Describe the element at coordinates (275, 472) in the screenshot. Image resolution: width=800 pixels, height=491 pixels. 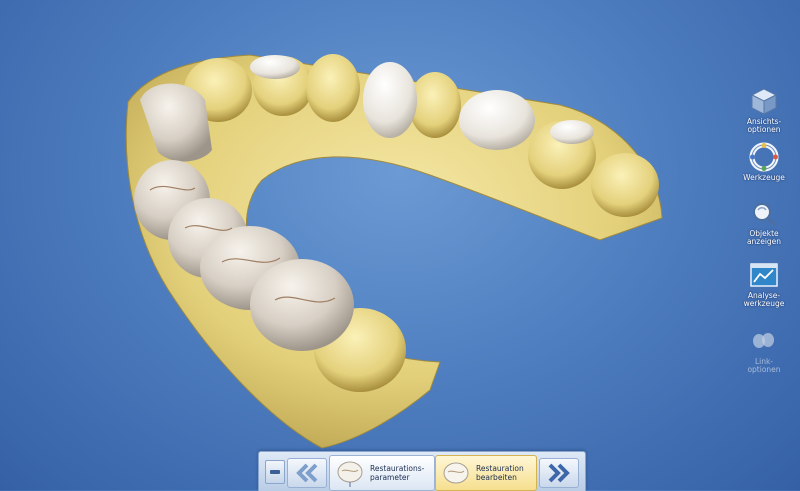
I see `minimize-workflow-button` at that location.